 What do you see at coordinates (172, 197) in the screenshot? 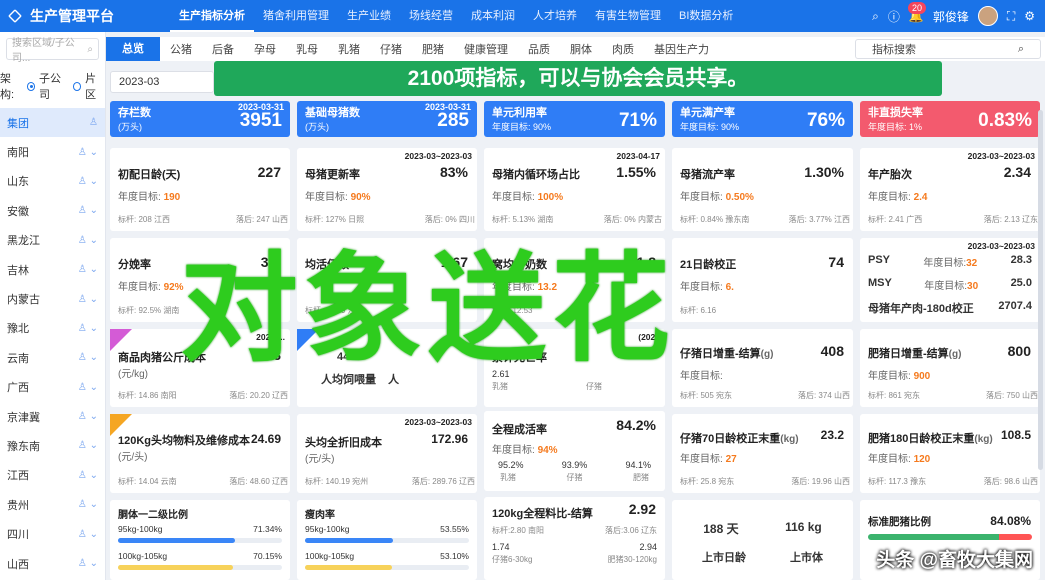
I see `goal-value: 190` at bounding box center [172, 197].